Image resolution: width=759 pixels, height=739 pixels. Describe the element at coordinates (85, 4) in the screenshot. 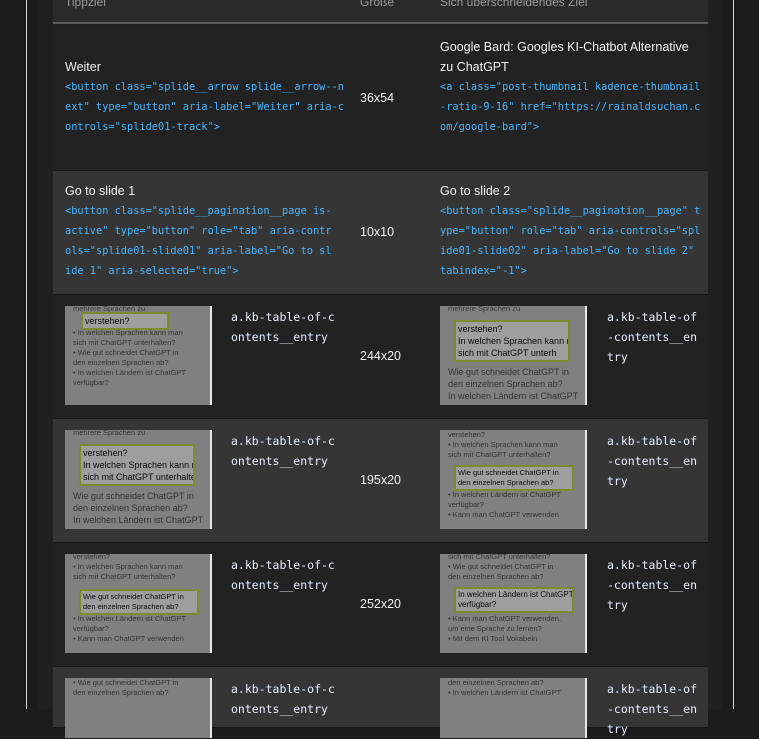

I see `header-tap-target: Tippziel` at that location.